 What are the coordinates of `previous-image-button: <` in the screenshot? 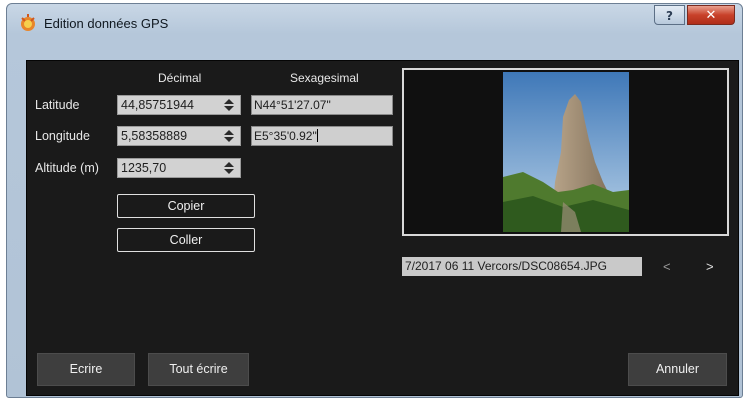 It's located at (667, 266).